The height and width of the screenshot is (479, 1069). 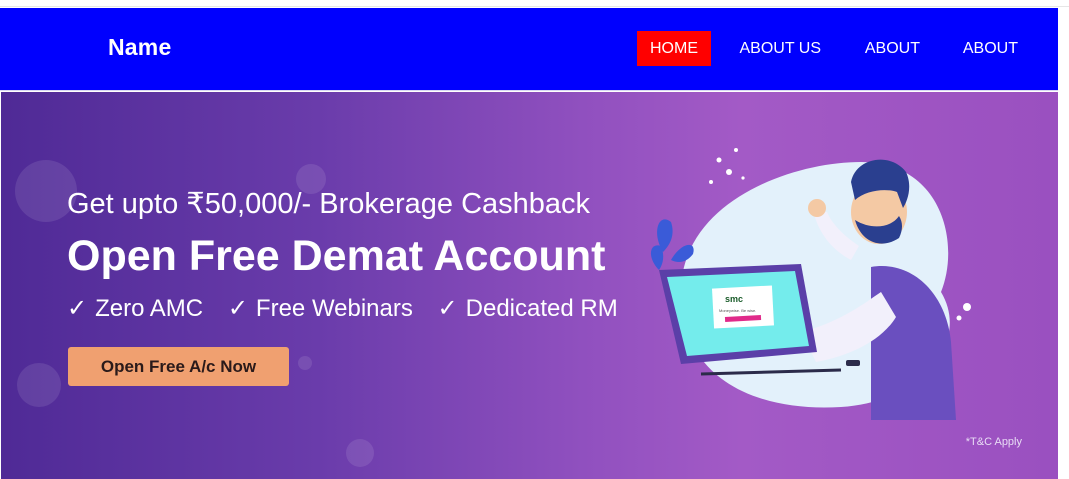 What do you see at coordinates (534, 3) in the screenshot?
I see `top-border` at bounding box center [534, 3].